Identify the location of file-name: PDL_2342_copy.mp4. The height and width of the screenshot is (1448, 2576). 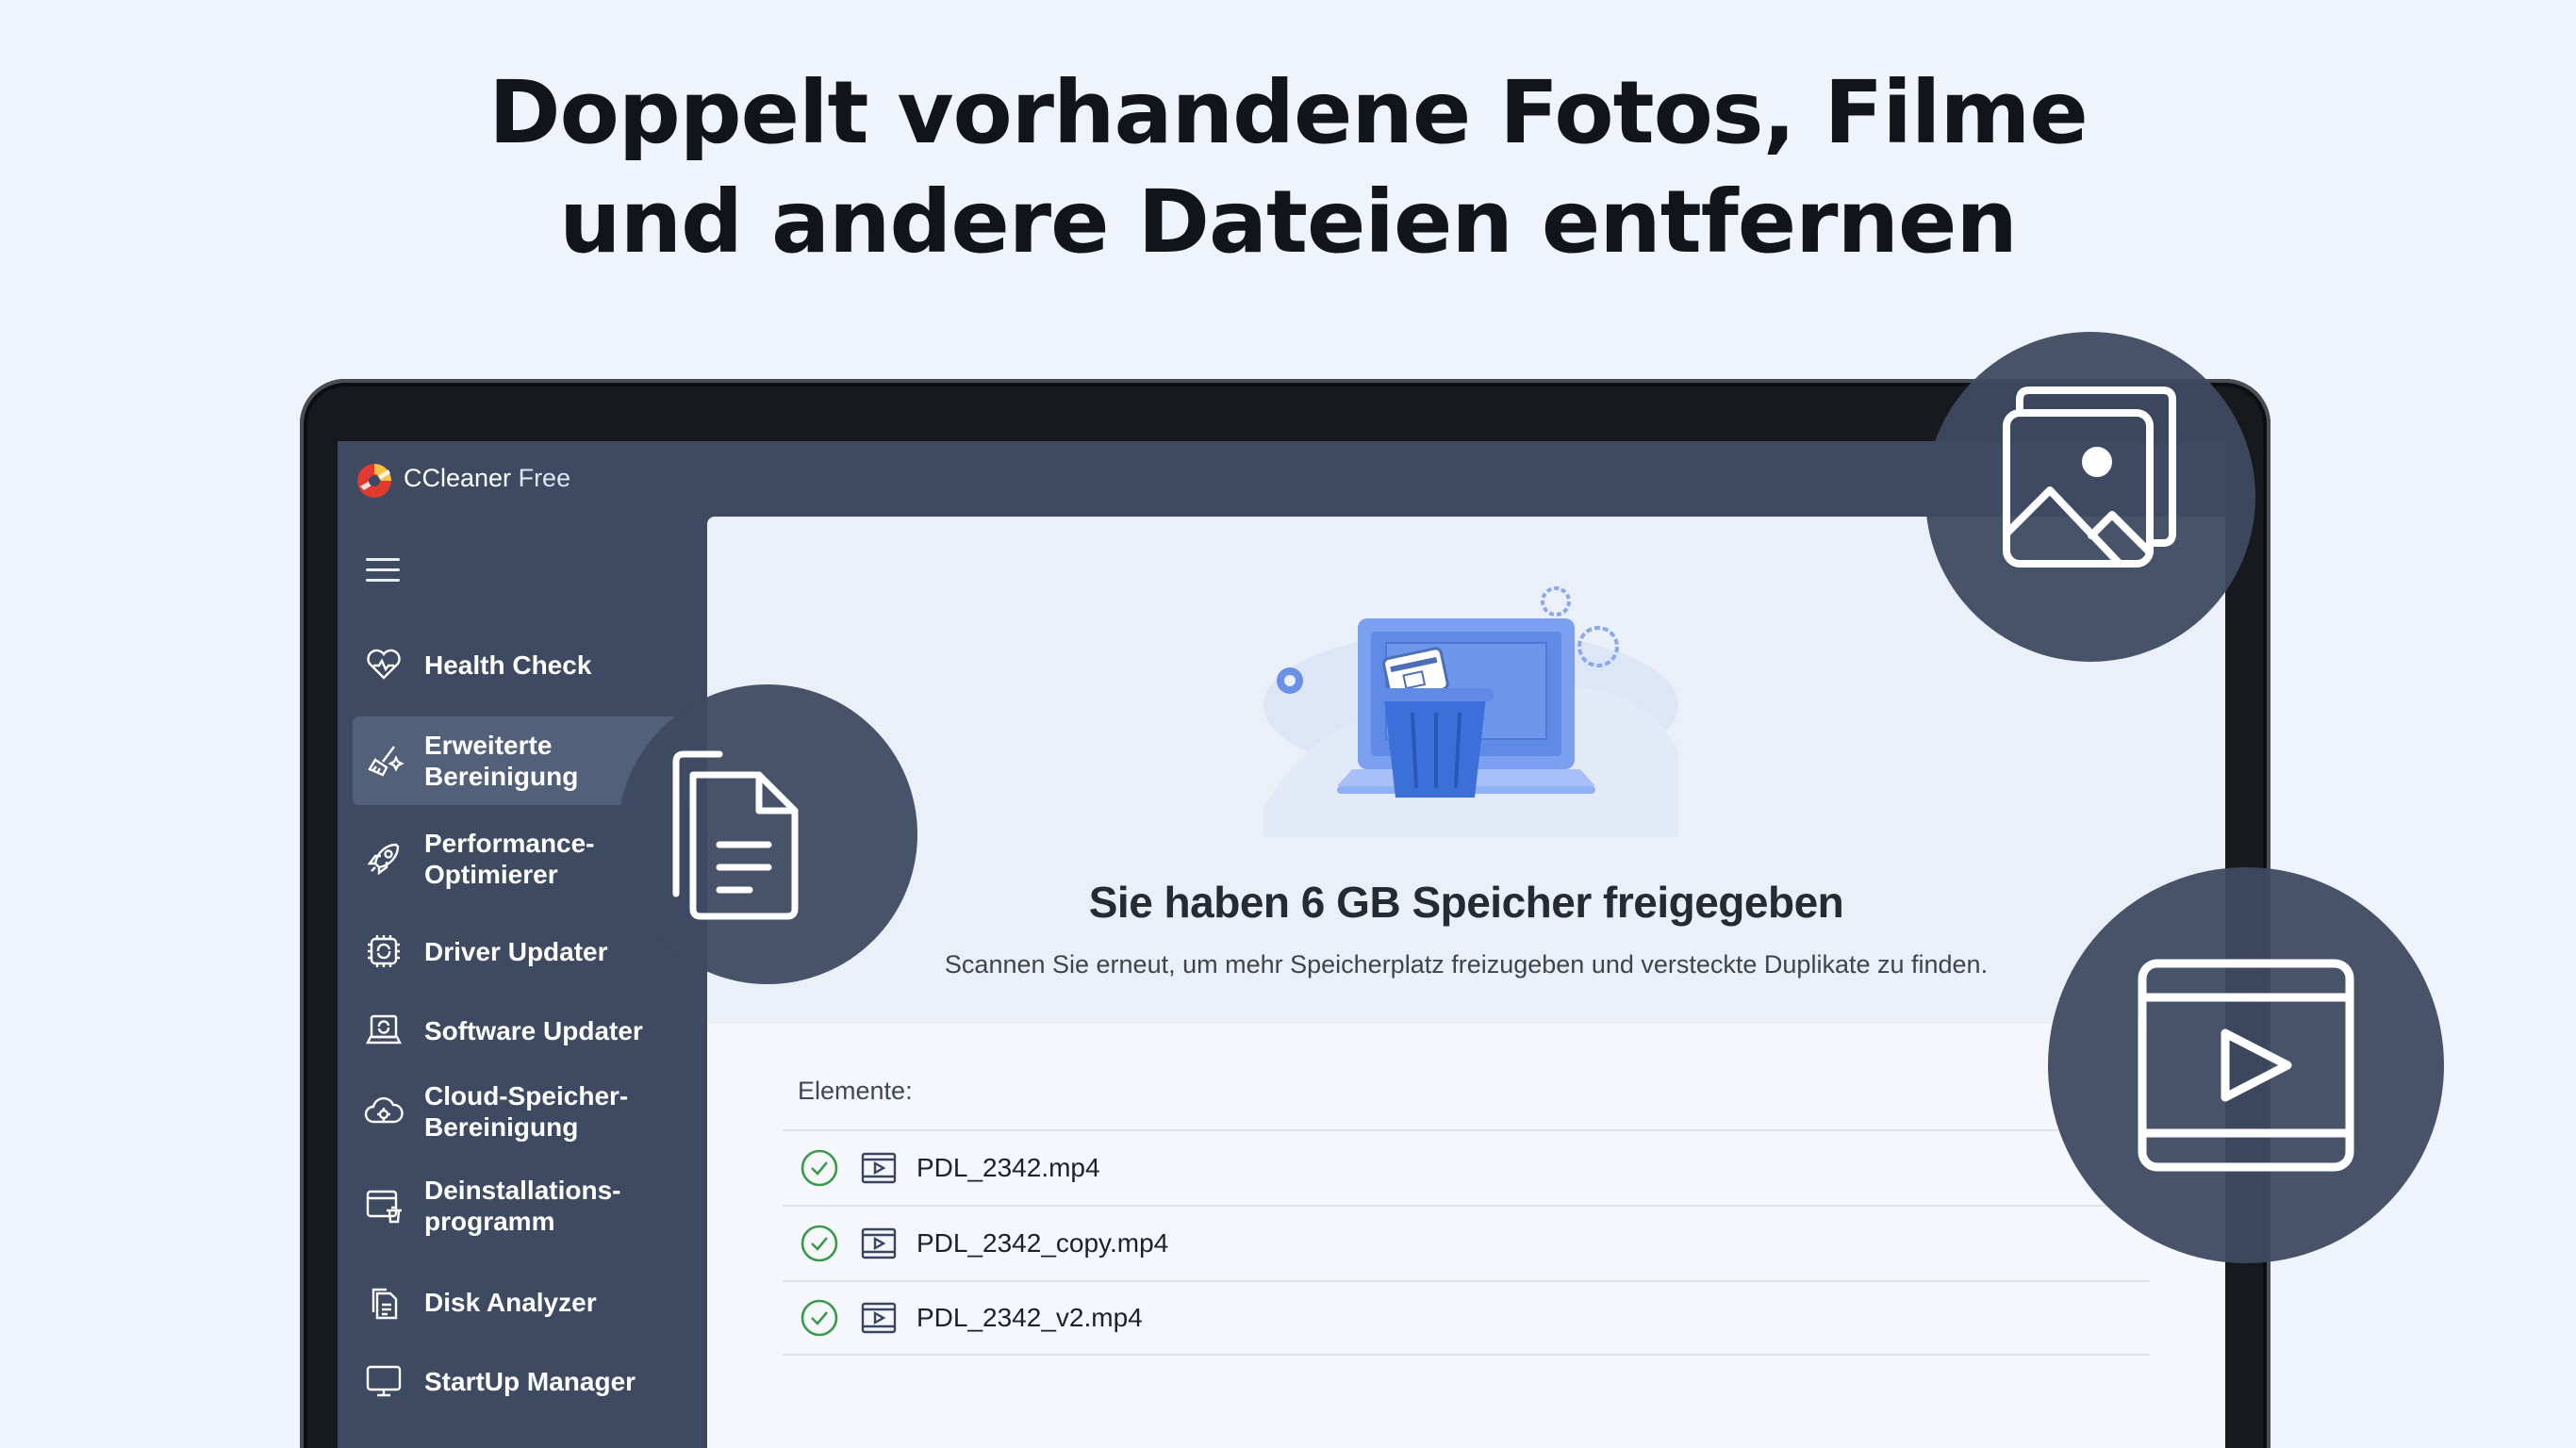
(1042, 1243).